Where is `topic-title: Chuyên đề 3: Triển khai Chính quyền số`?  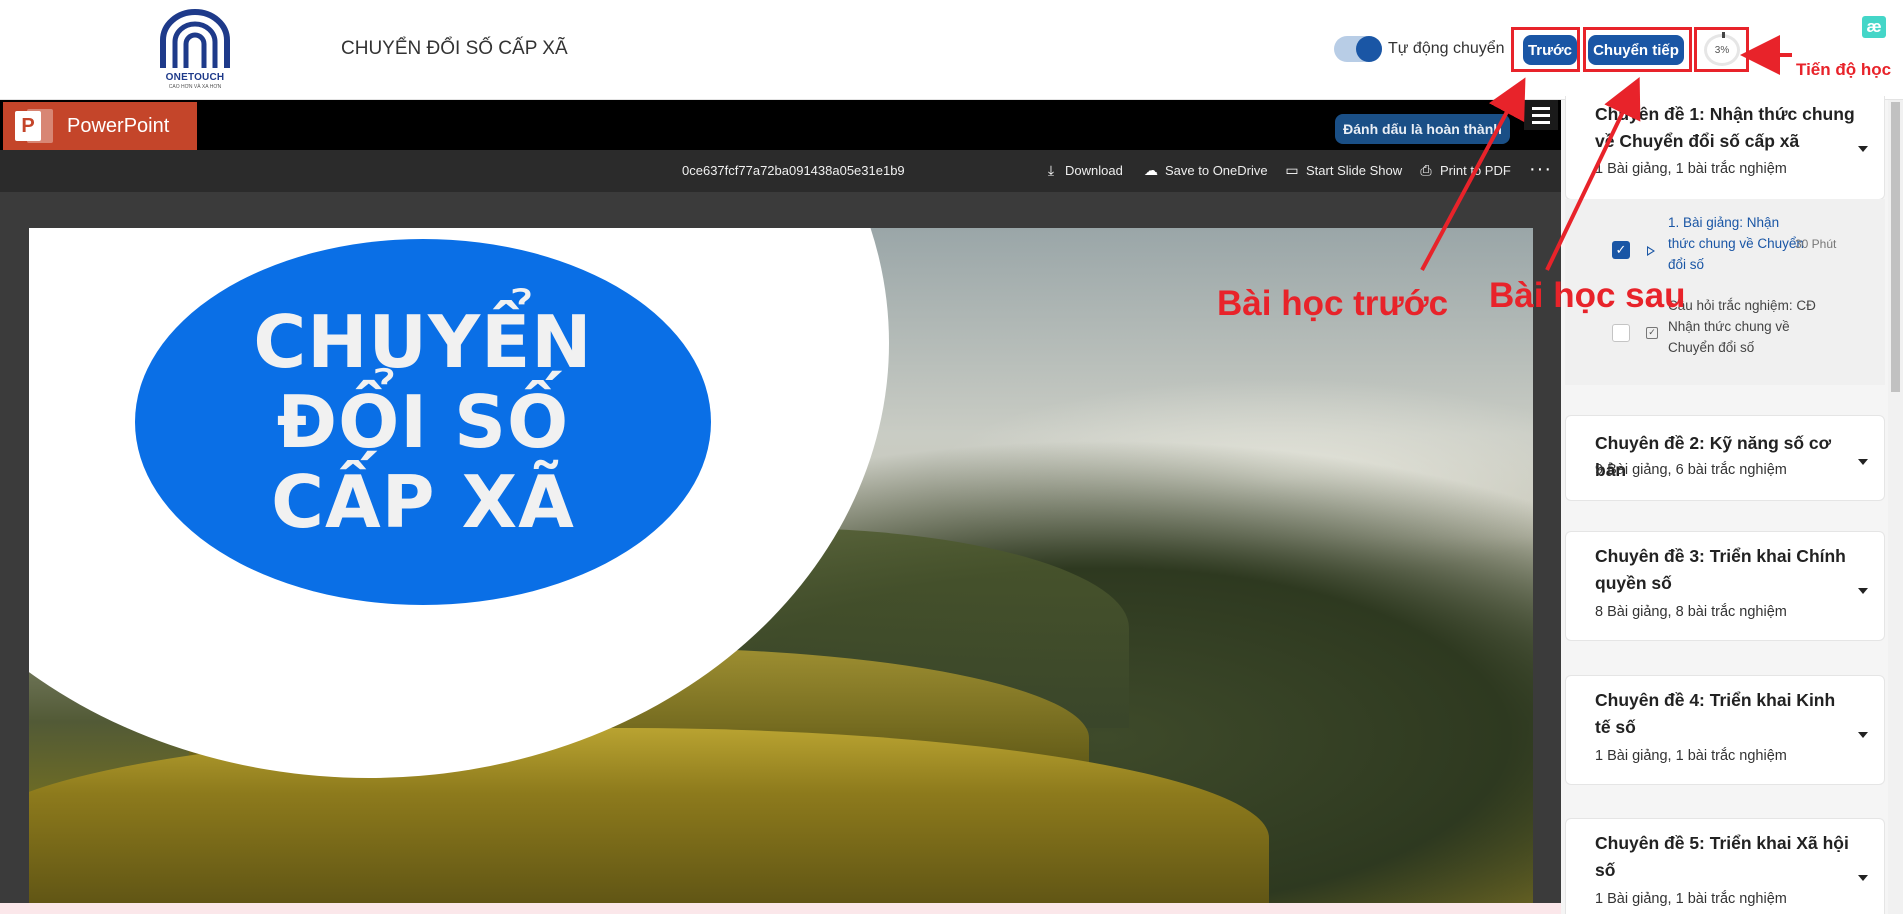
topic-title: Chuyên đề 3: Triển khai Chính quyền số is located at coordinates (1720, 569).